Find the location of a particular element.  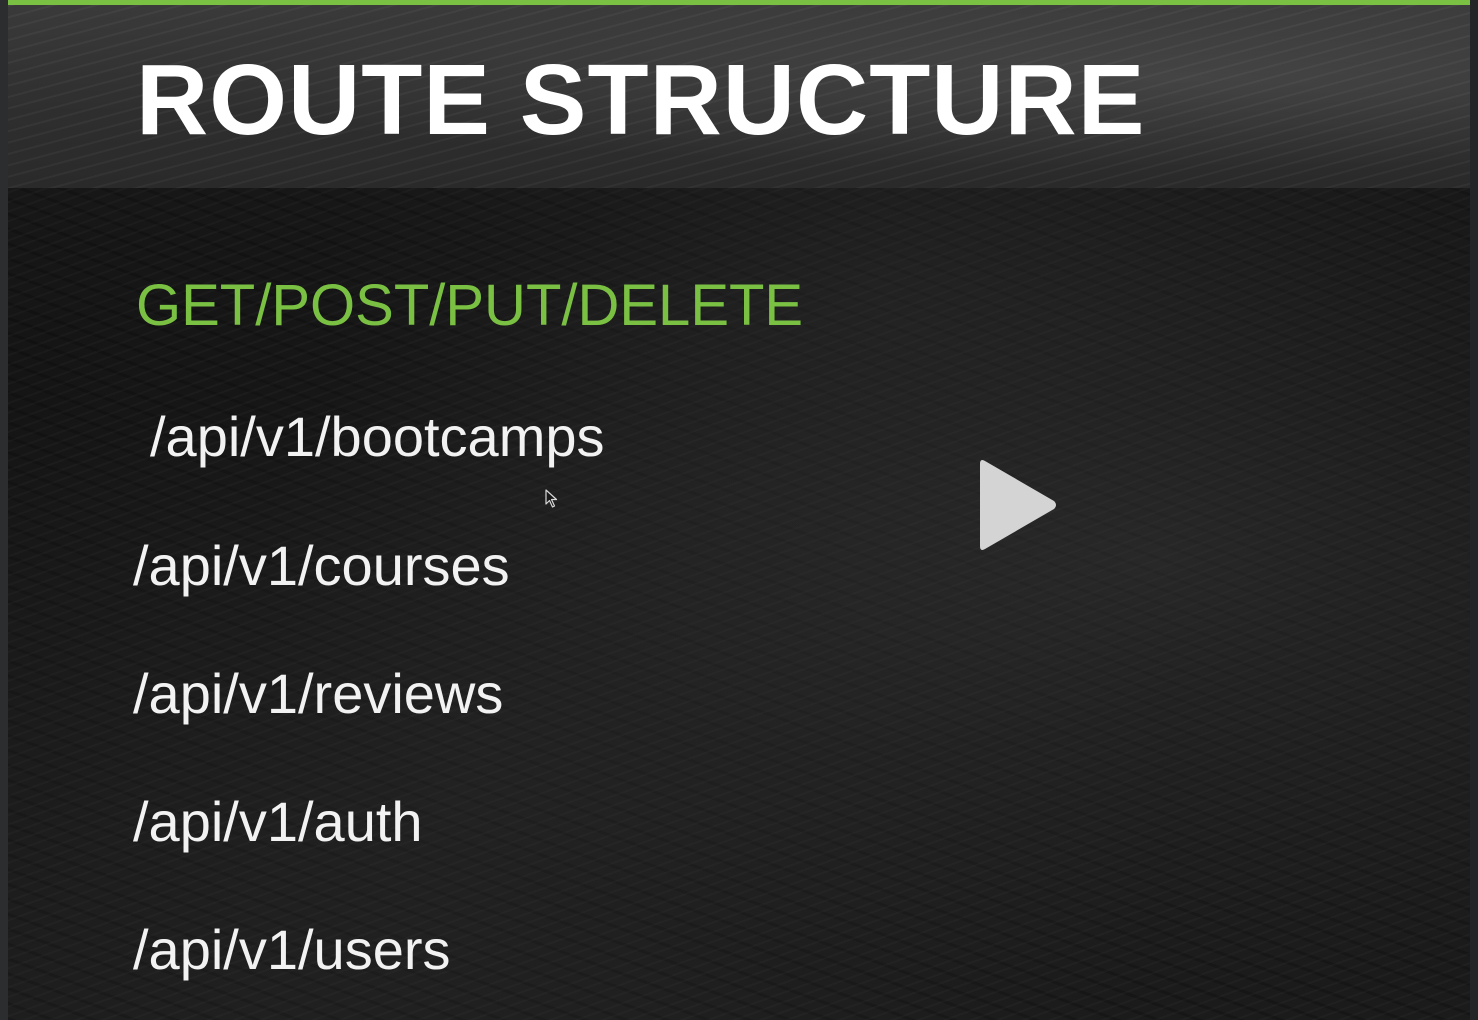

route-reviews: /api/v1/reviews is located at coordinates (318, 693).